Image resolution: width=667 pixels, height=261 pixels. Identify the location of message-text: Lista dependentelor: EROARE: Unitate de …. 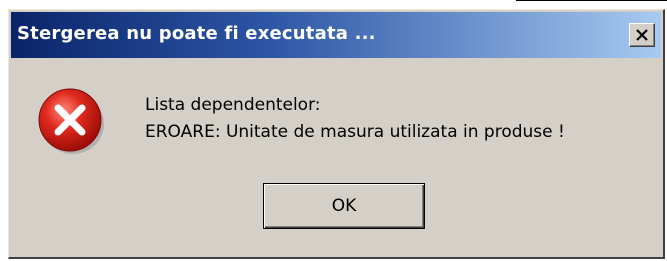
(355, 119).